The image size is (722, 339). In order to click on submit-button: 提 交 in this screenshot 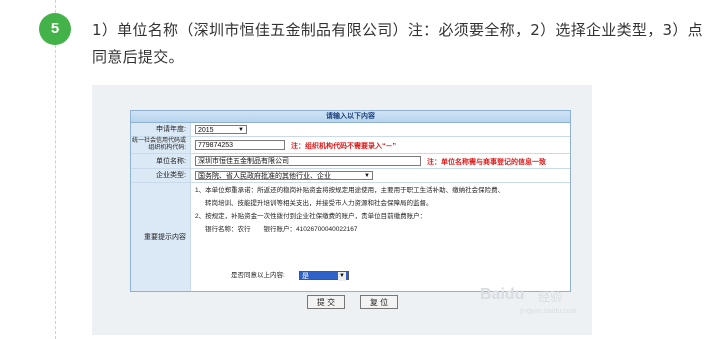, I will do `click(326, 302)`.